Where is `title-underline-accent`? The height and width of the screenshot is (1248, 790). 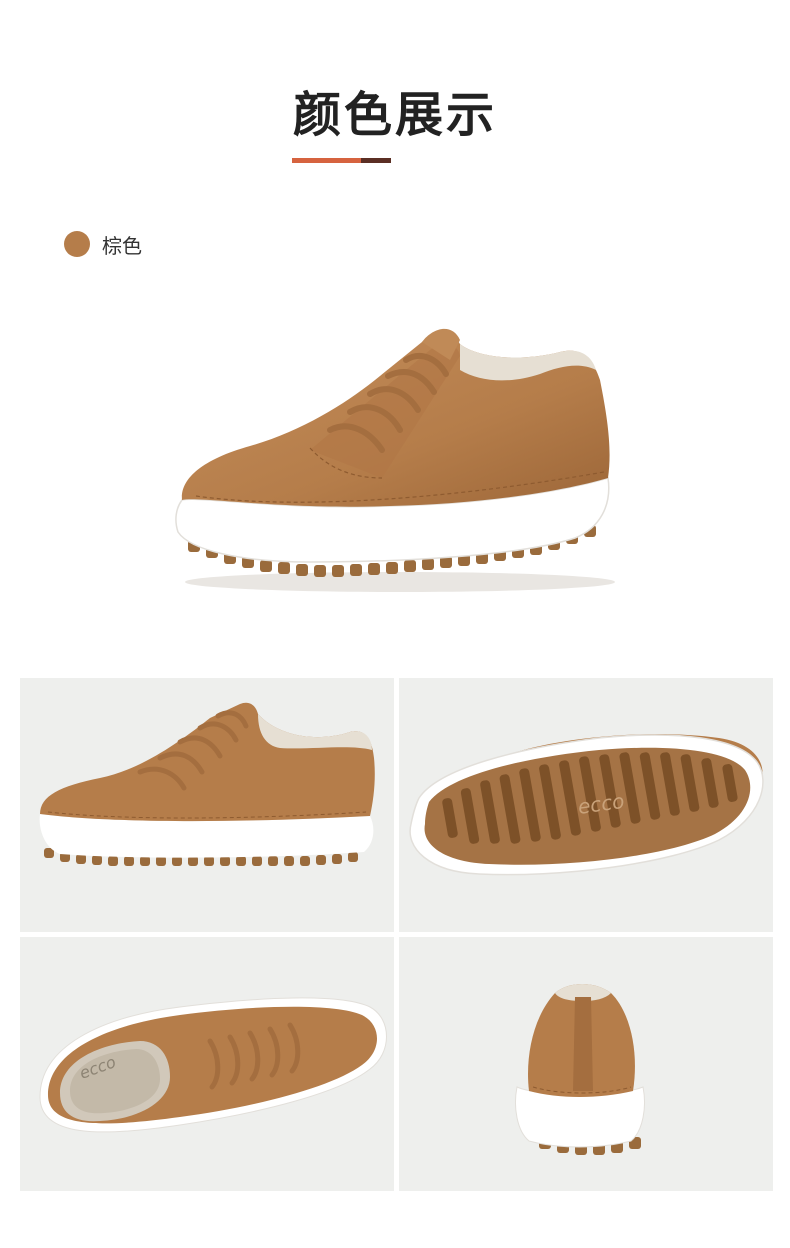 title-underline-accent is located at coordinates (326, 160).